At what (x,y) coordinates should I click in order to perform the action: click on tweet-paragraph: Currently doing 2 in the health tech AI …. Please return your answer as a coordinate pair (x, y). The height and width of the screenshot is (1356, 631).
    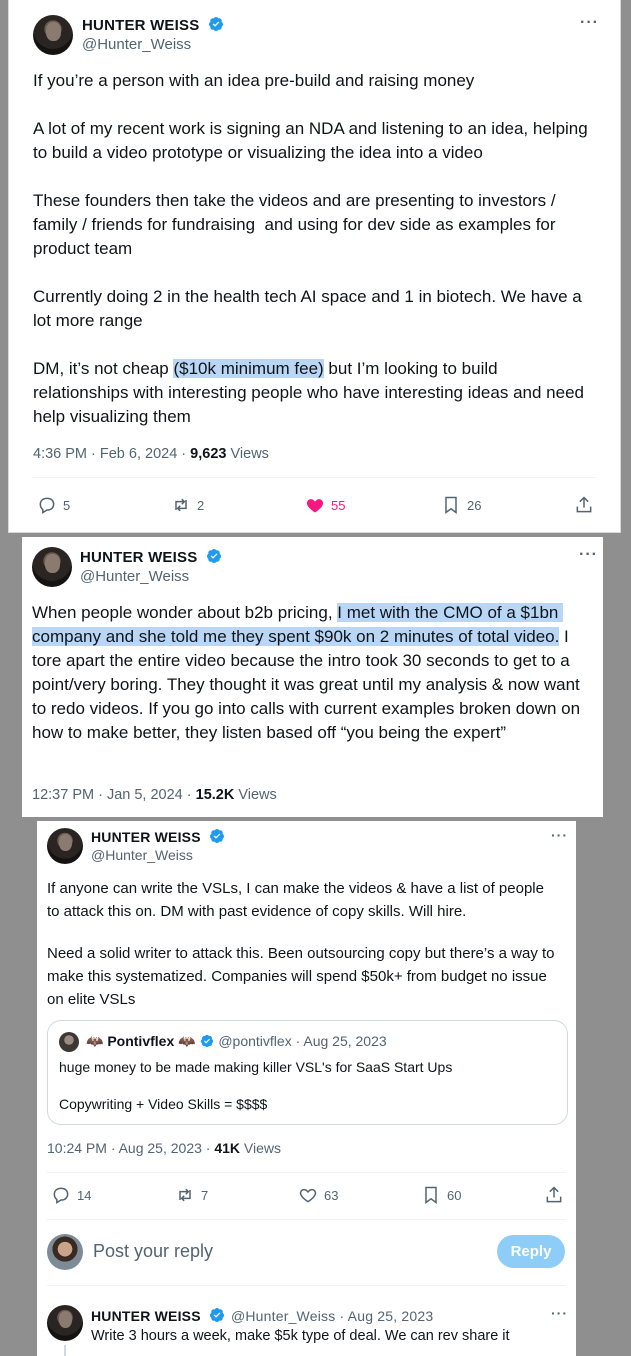
    Looking at the image, I should click on (310, 308).